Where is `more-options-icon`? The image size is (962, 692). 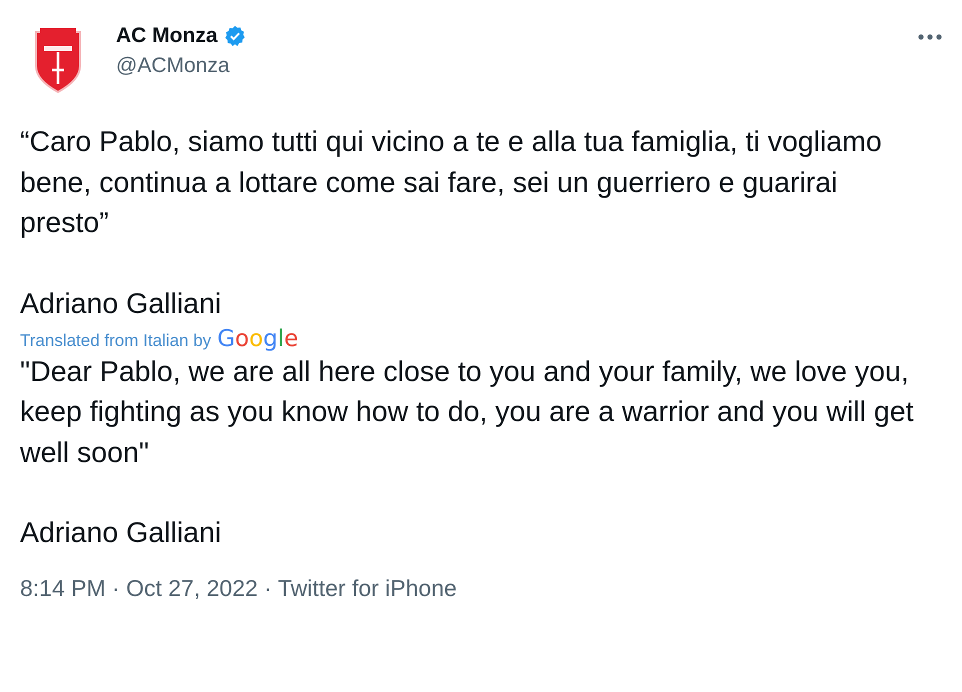 more-options-icon is located at coordinates (930, 37).